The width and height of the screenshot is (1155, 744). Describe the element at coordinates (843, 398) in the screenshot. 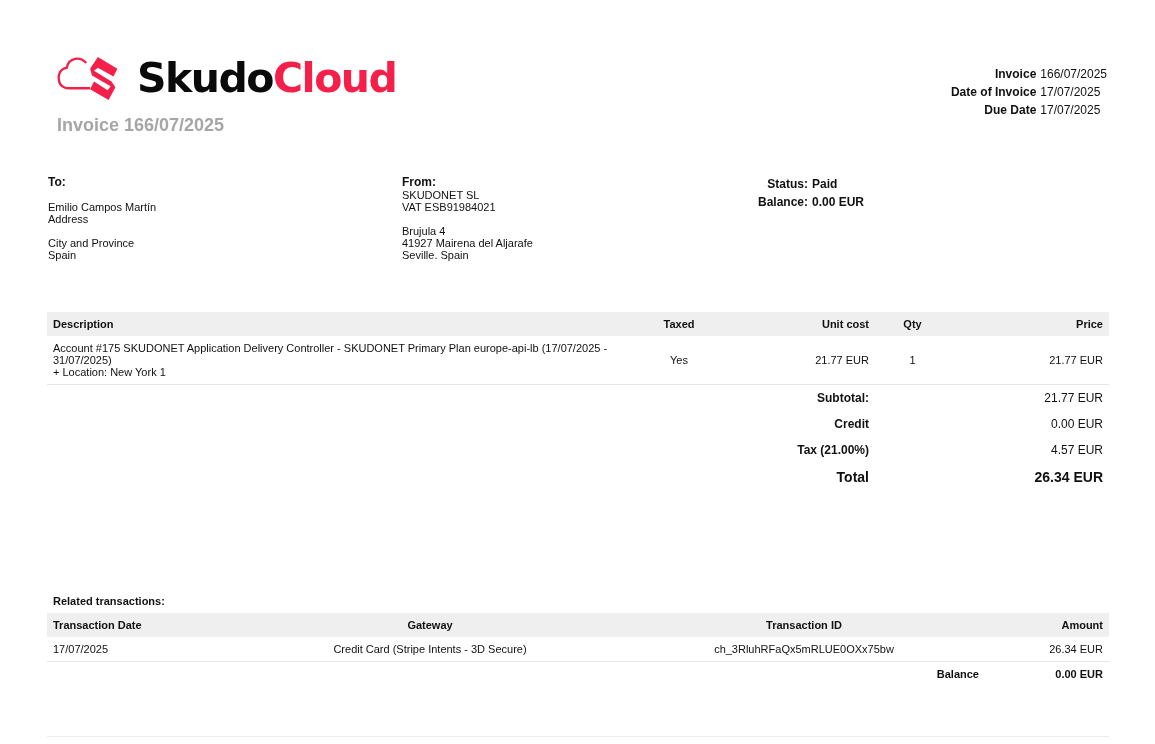

I see `total-label: Subtotal:` at that location.